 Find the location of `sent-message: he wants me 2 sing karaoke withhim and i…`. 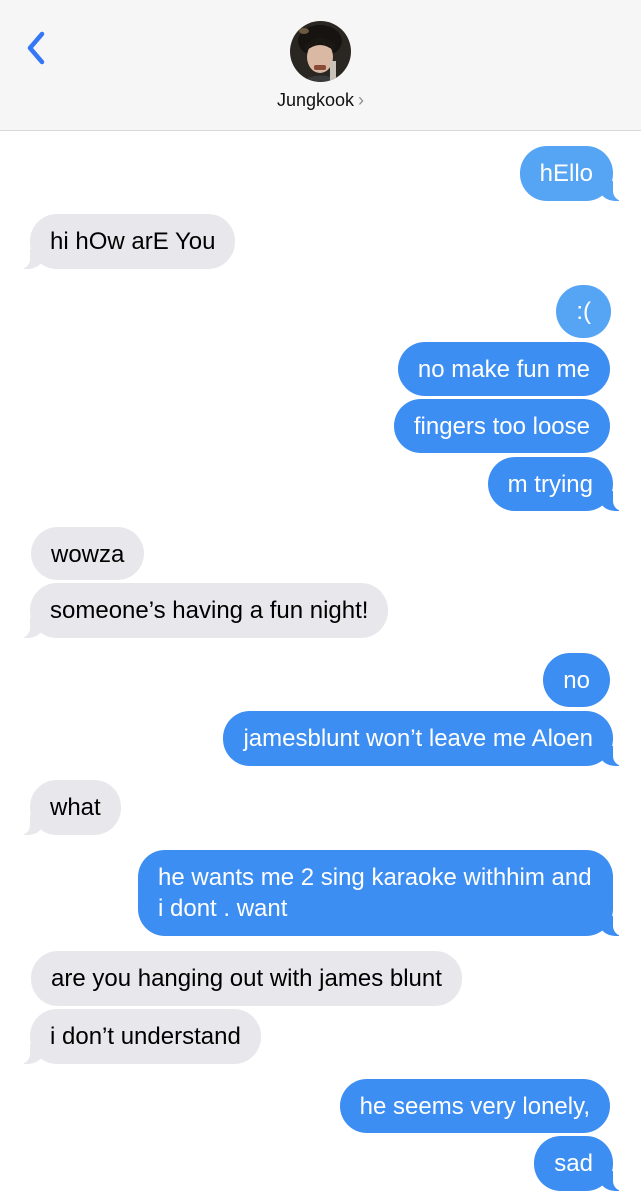

sent-message: he wants me 2 sing karaoke withhim and i… is located at coordinates (381, 893).